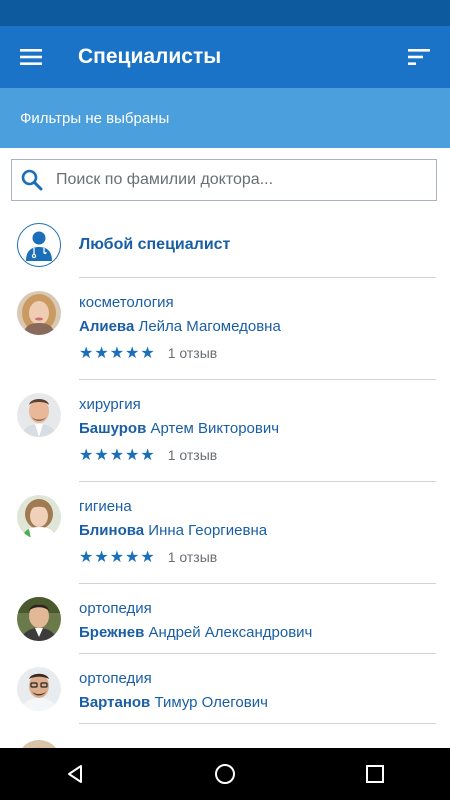 The image size is (450, 800). I want to click on system-navigation-bar, so click(225, 774).